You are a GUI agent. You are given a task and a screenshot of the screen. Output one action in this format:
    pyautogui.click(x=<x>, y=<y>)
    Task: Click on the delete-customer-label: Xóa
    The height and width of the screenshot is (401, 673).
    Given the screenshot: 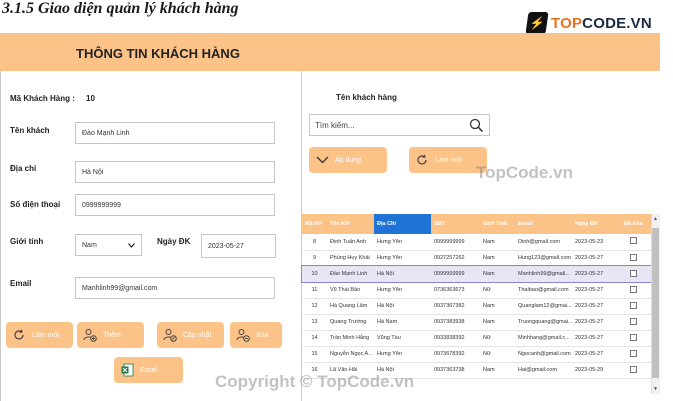 What is the action you would take?
    pyautogui.click(x=262, y=335)
    